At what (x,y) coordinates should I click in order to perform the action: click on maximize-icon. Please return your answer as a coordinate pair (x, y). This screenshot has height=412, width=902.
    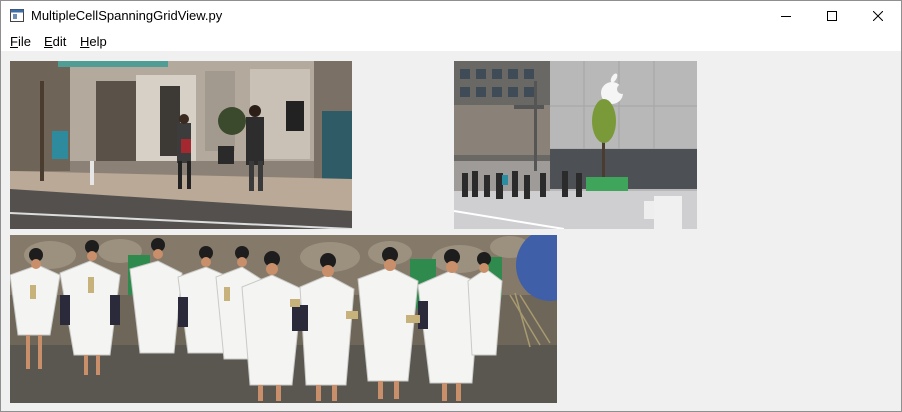
    Looking at the image, I should click on (832, 16).